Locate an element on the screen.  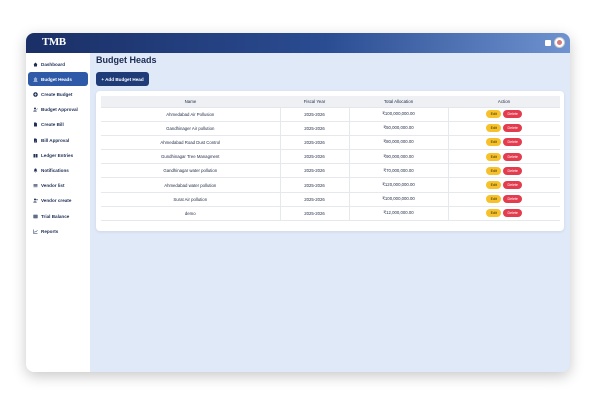
sidebar-item-budget-heads: Budget Heads is located at coordinates (58, 79).